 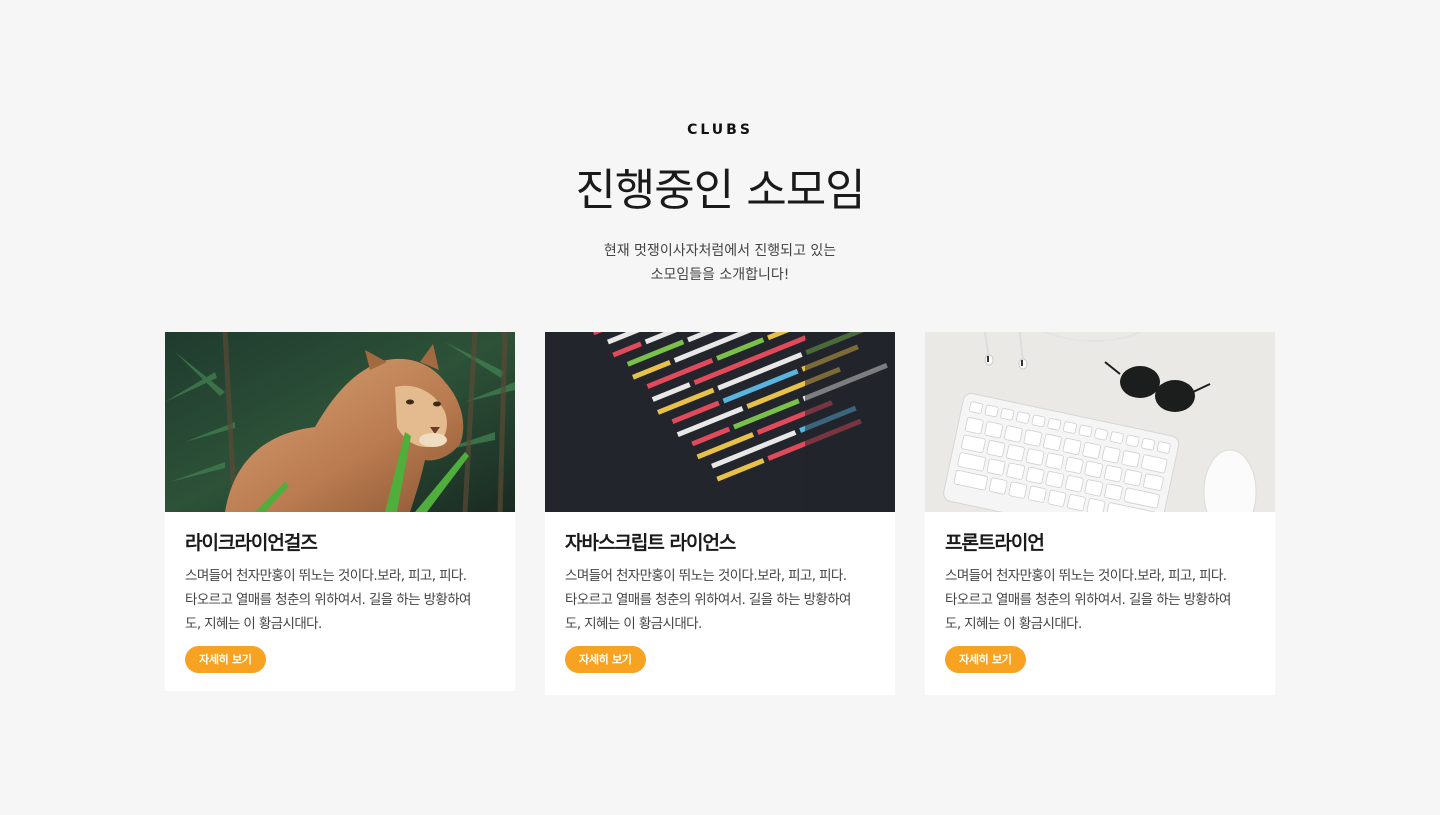 I want to click on club-image-lioness, so click(x=340, y=422).